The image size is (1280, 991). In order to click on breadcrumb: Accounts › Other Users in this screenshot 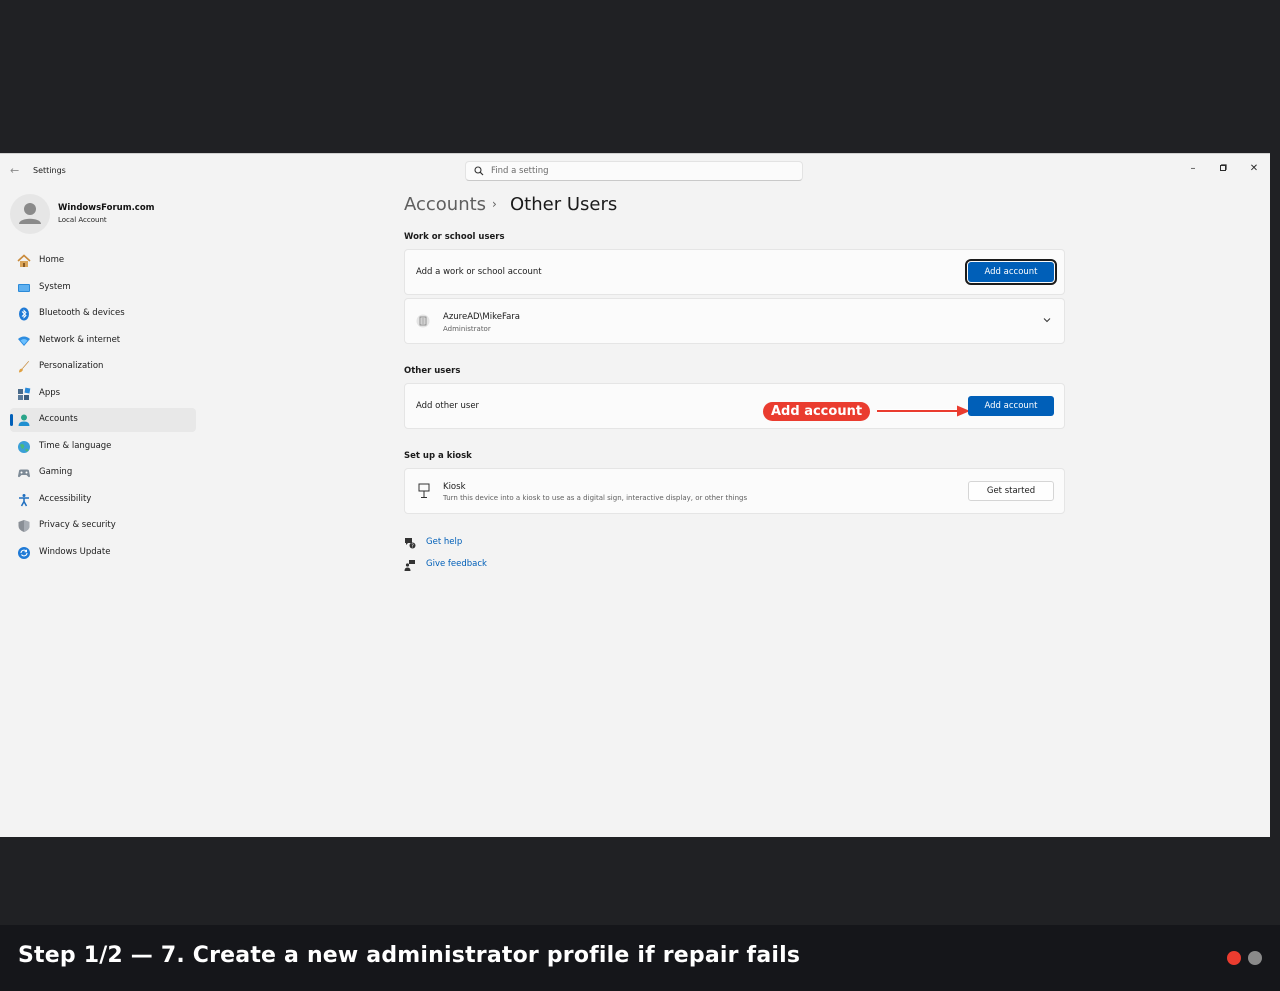, I will do `click(734, 205)`.